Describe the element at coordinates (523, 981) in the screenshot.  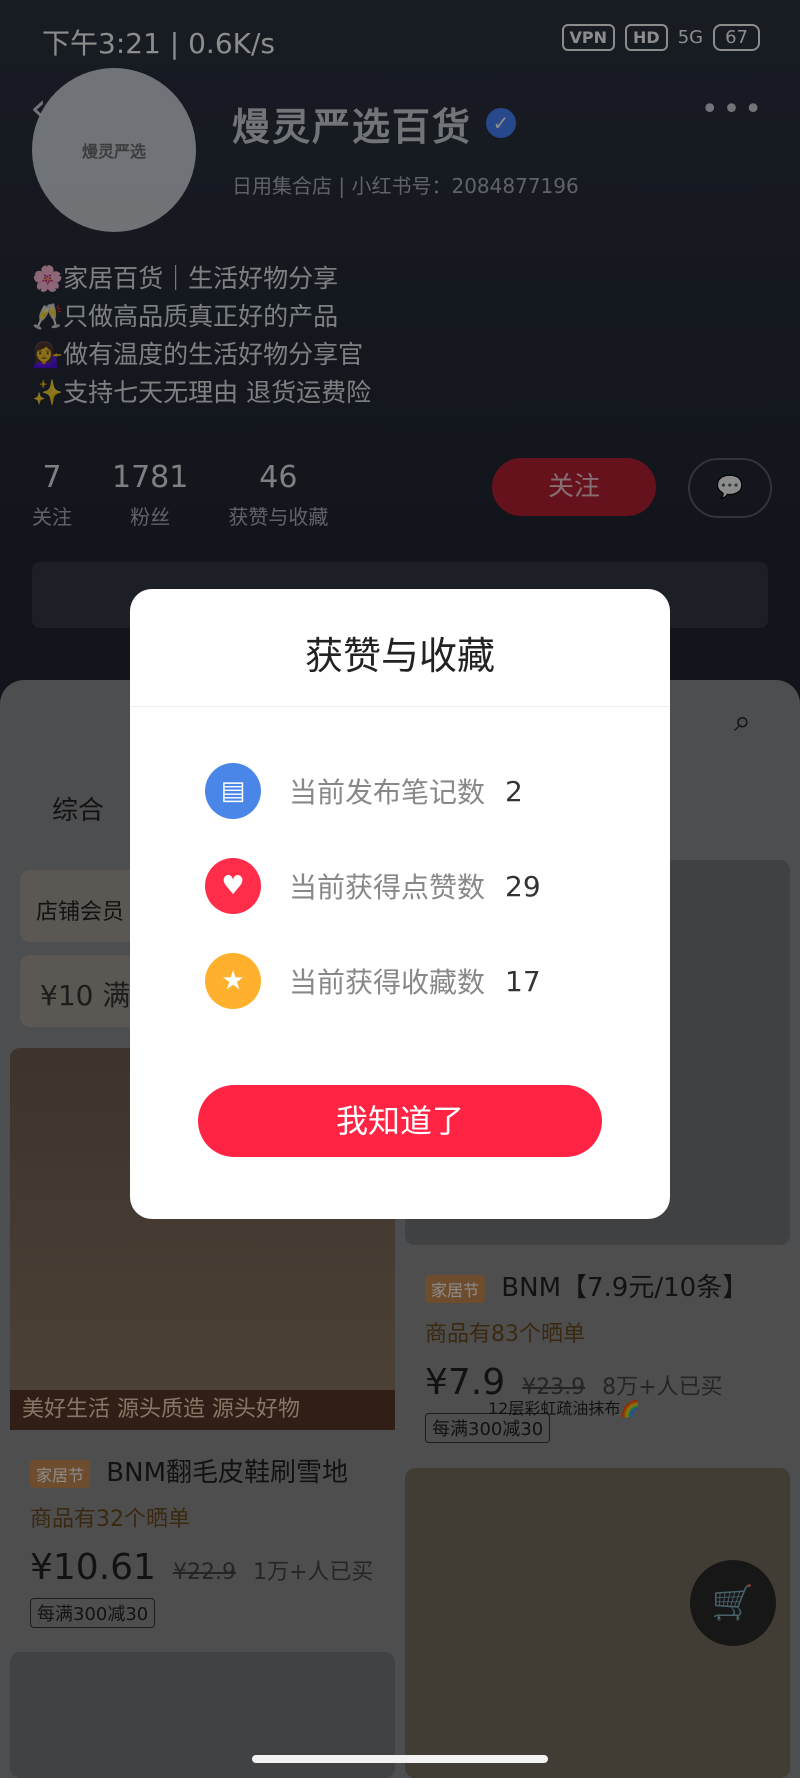
I see `row-value: 17` at that location.